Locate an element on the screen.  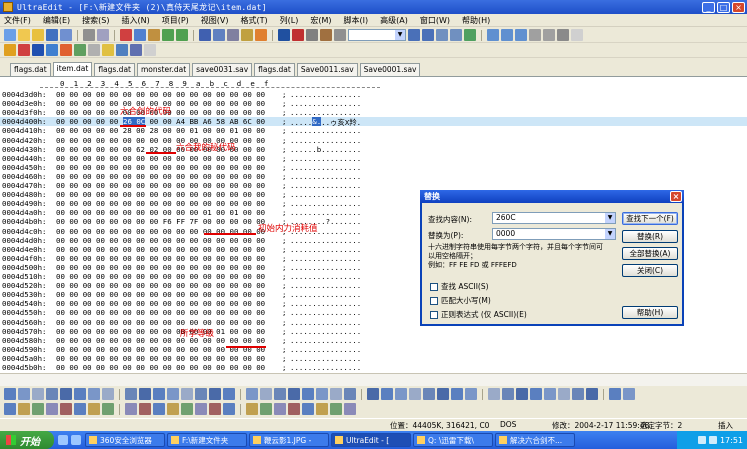
menu-search: 搜索(S) is located at coordinates (95, 20).